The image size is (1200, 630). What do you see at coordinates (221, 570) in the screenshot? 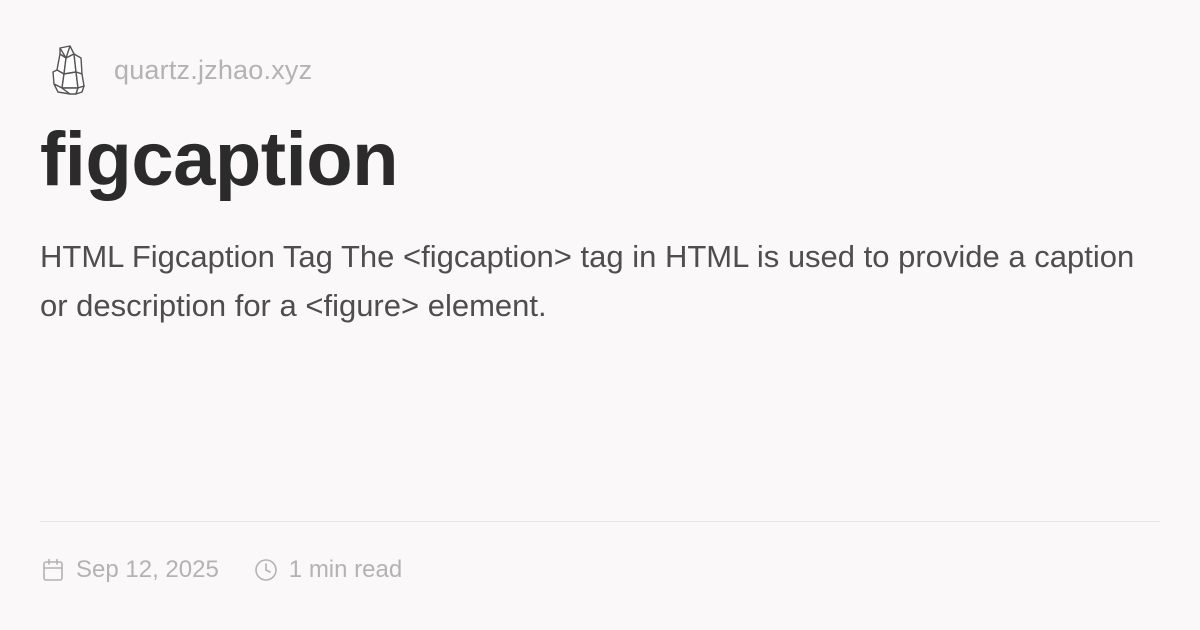
I see `page-meta: Sep 12, 2025 1 min read` at bounding box center [221, 570].